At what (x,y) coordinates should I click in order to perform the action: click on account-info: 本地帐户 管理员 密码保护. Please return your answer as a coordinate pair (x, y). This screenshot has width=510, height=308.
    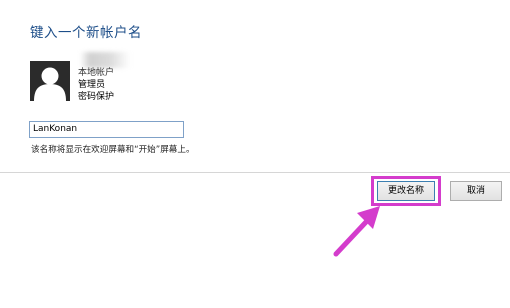
    Looking at the image, I should click on (96, 85).